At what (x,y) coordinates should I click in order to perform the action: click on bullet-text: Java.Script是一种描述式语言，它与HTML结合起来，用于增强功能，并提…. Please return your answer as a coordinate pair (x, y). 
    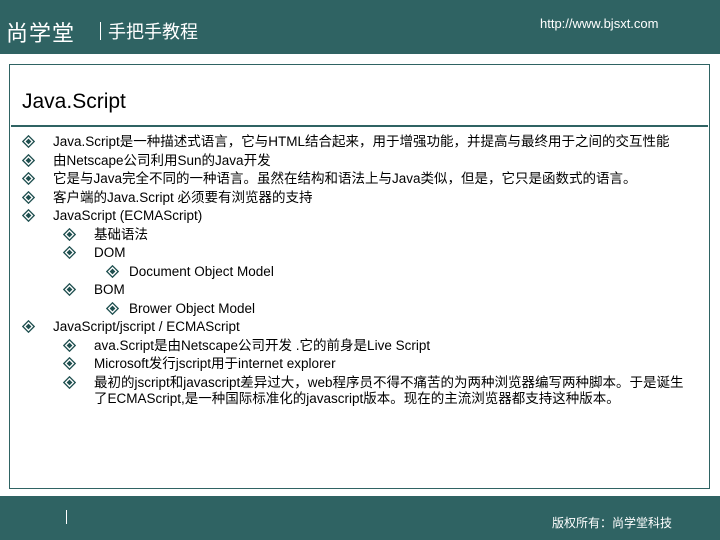
    Looking at the image, I should click on (361, 141).